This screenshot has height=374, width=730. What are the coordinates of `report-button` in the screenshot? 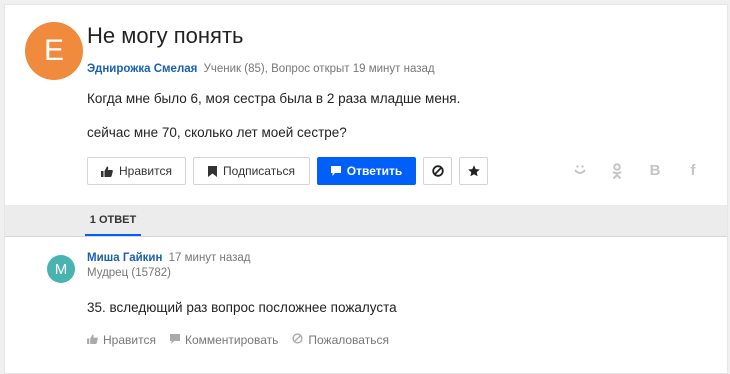 It's located at (437, 171).